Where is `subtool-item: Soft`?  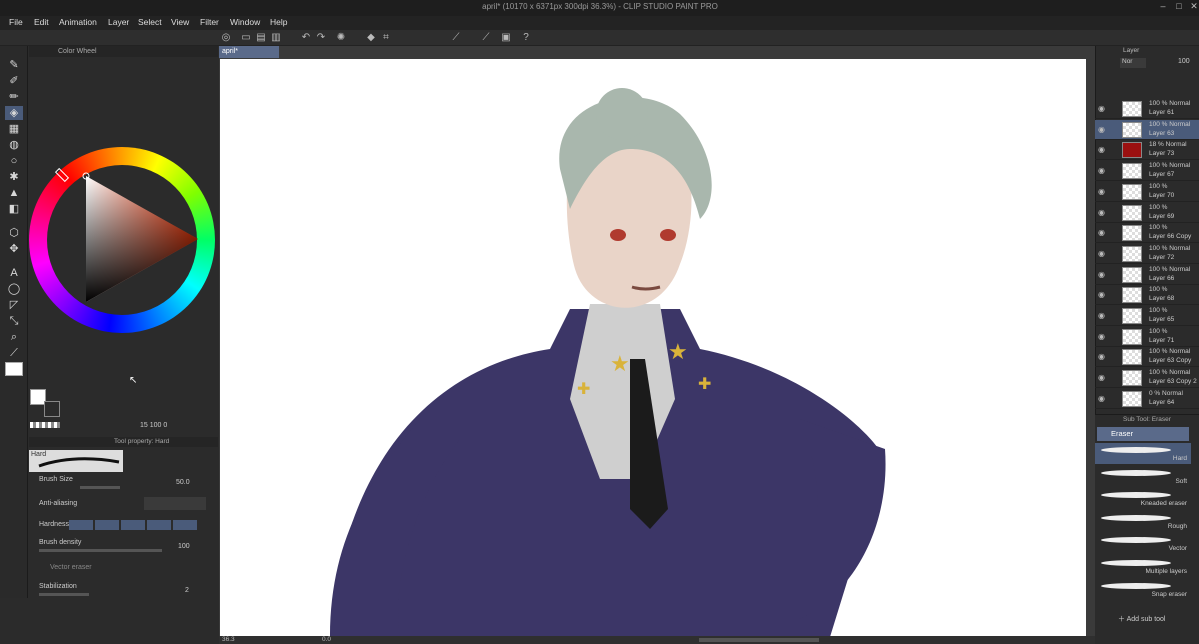
subtool-item: Soft is located at coordinates (1143, 476).